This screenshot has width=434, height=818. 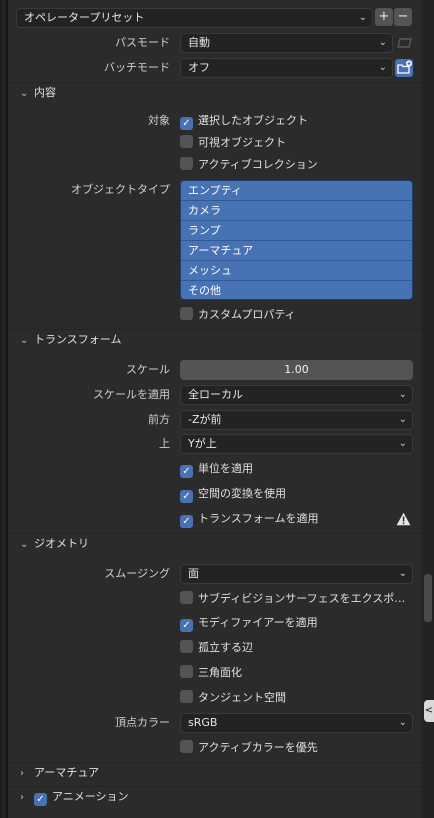 I want to click on geometry-header-label: ジオメトリ, so click(x=61, y=543).